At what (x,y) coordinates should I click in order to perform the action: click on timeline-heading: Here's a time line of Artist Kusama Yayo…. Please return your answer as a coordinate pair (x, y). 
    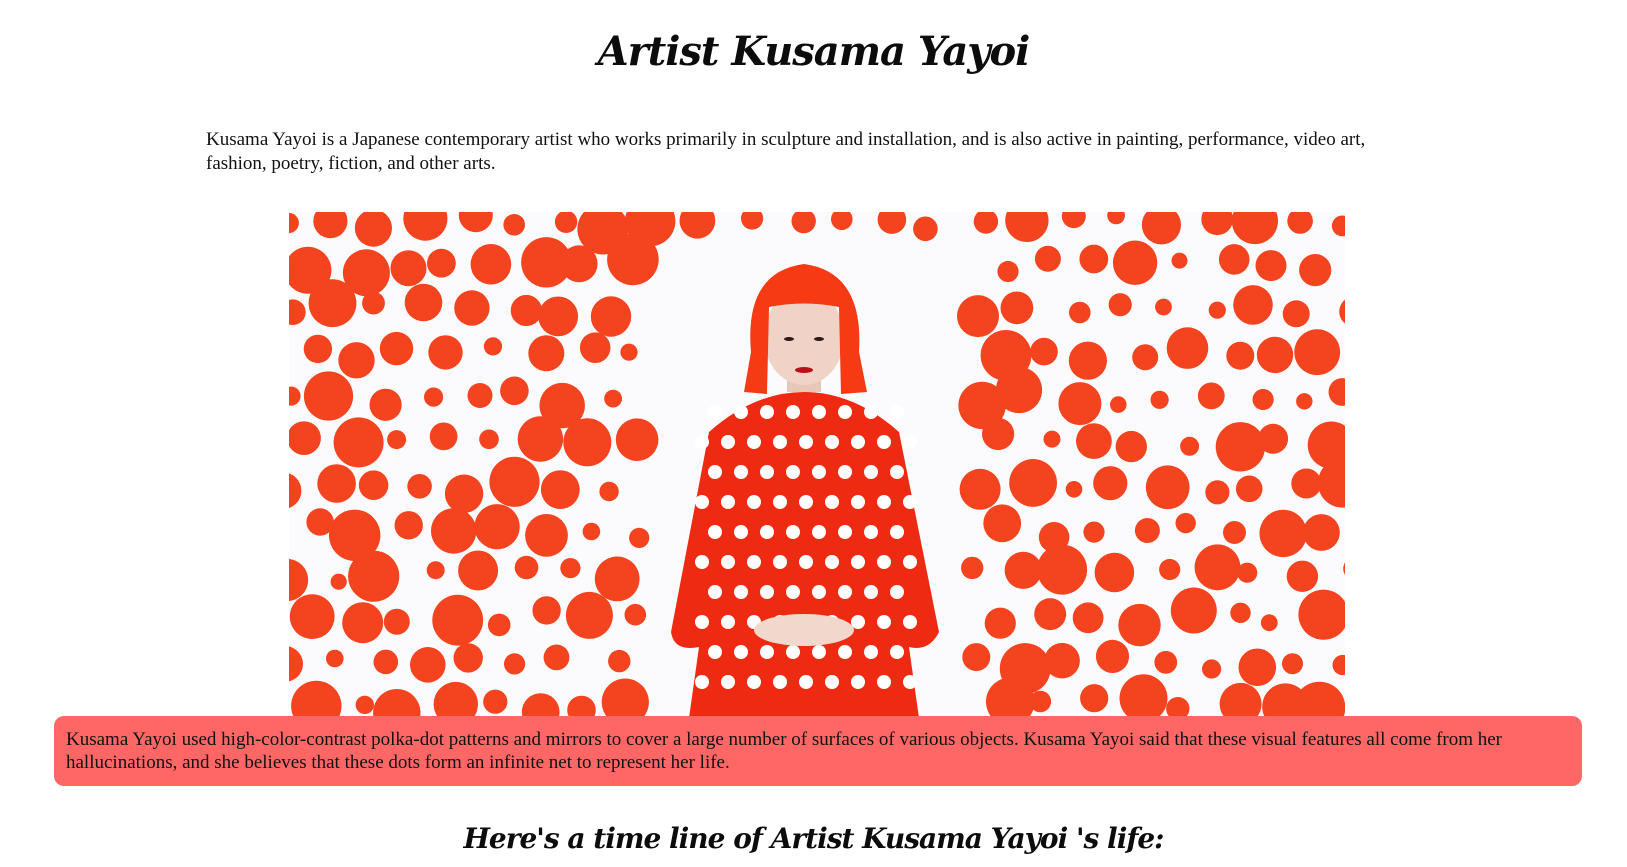
    Looking at the image, I should click on (813, 838).